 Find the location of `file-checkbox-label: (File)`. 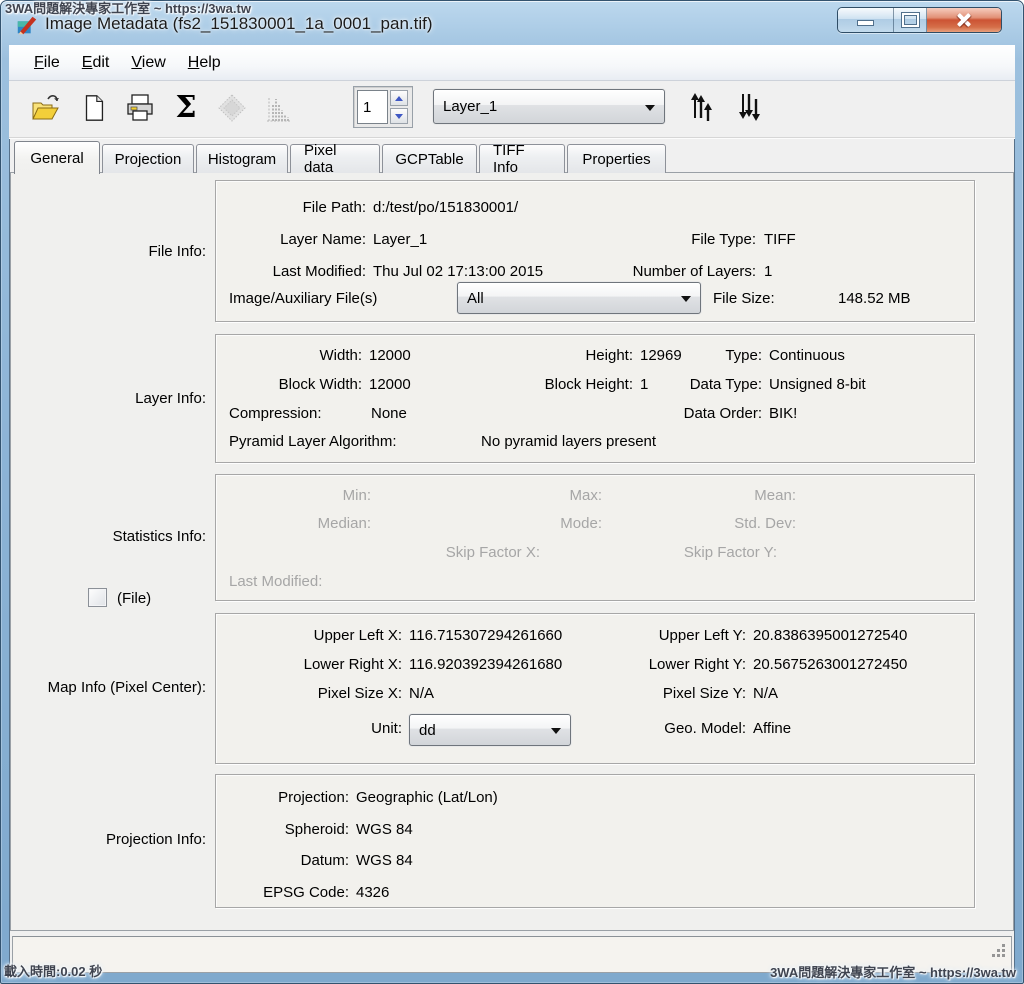

file-checkbox-label: (File) is located at coordinates (134, 598).